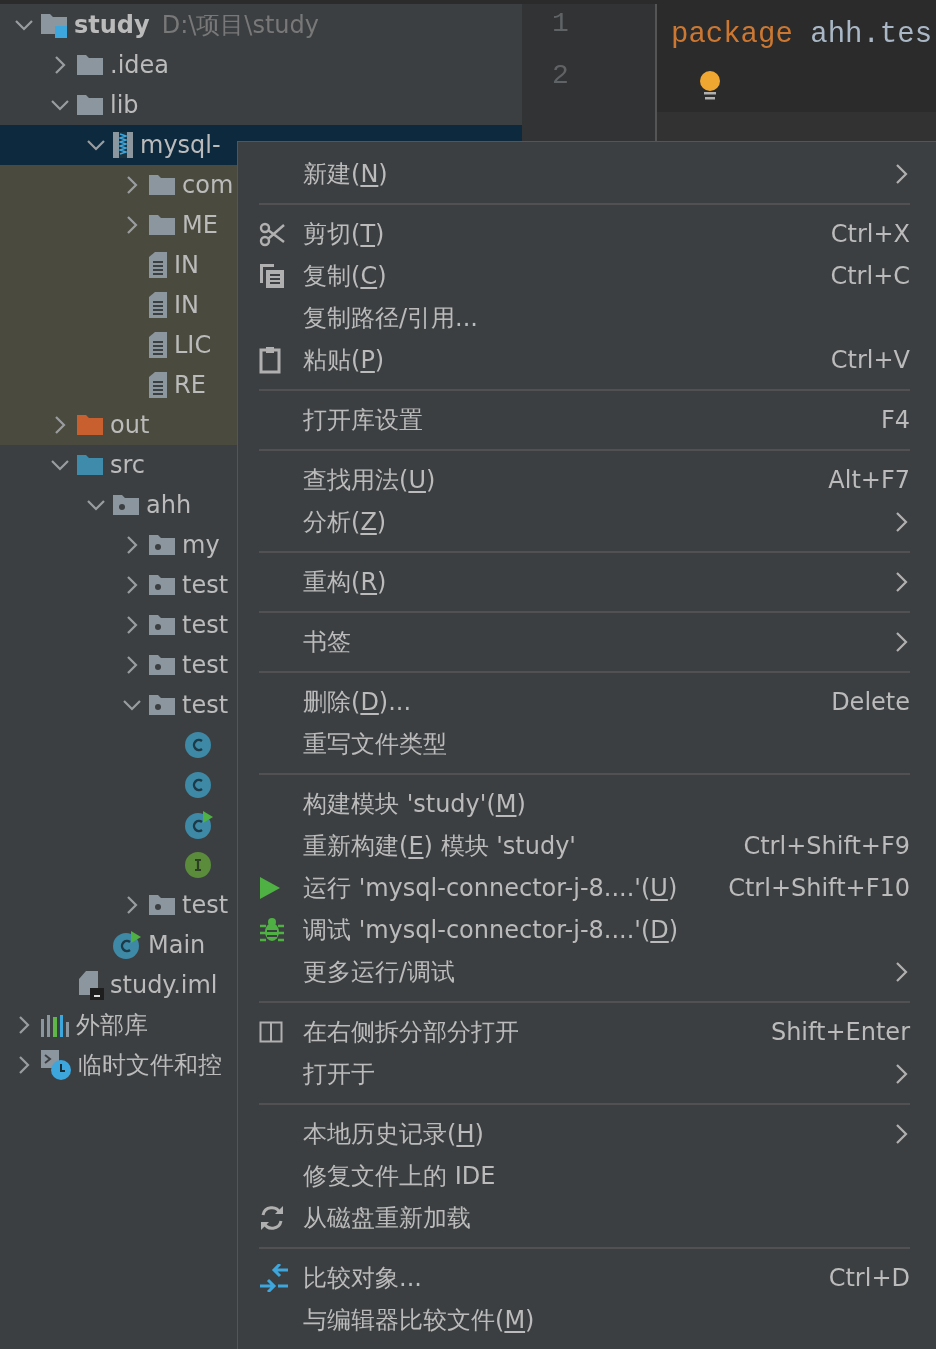  I want to click on shortcut-label: Delete, so click(870, 702).